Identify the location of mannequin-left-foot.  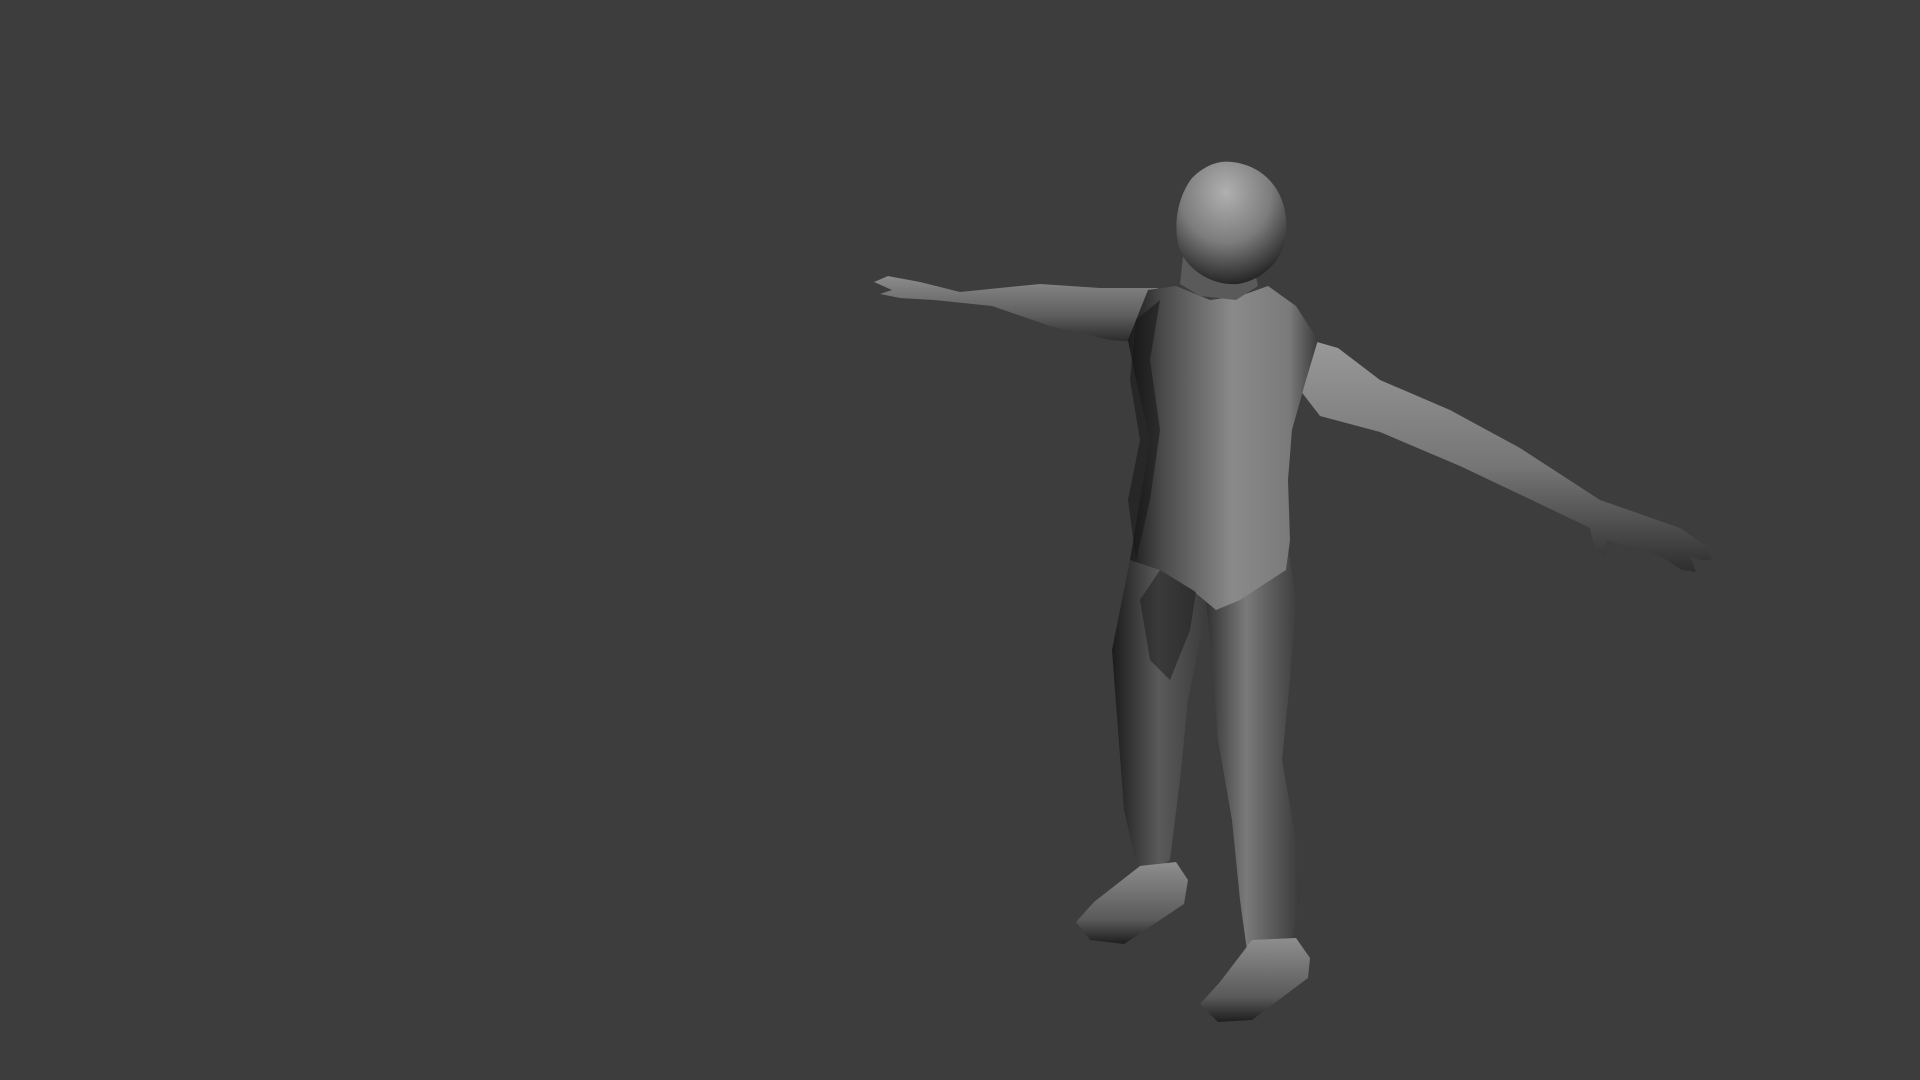
(1132, 903).